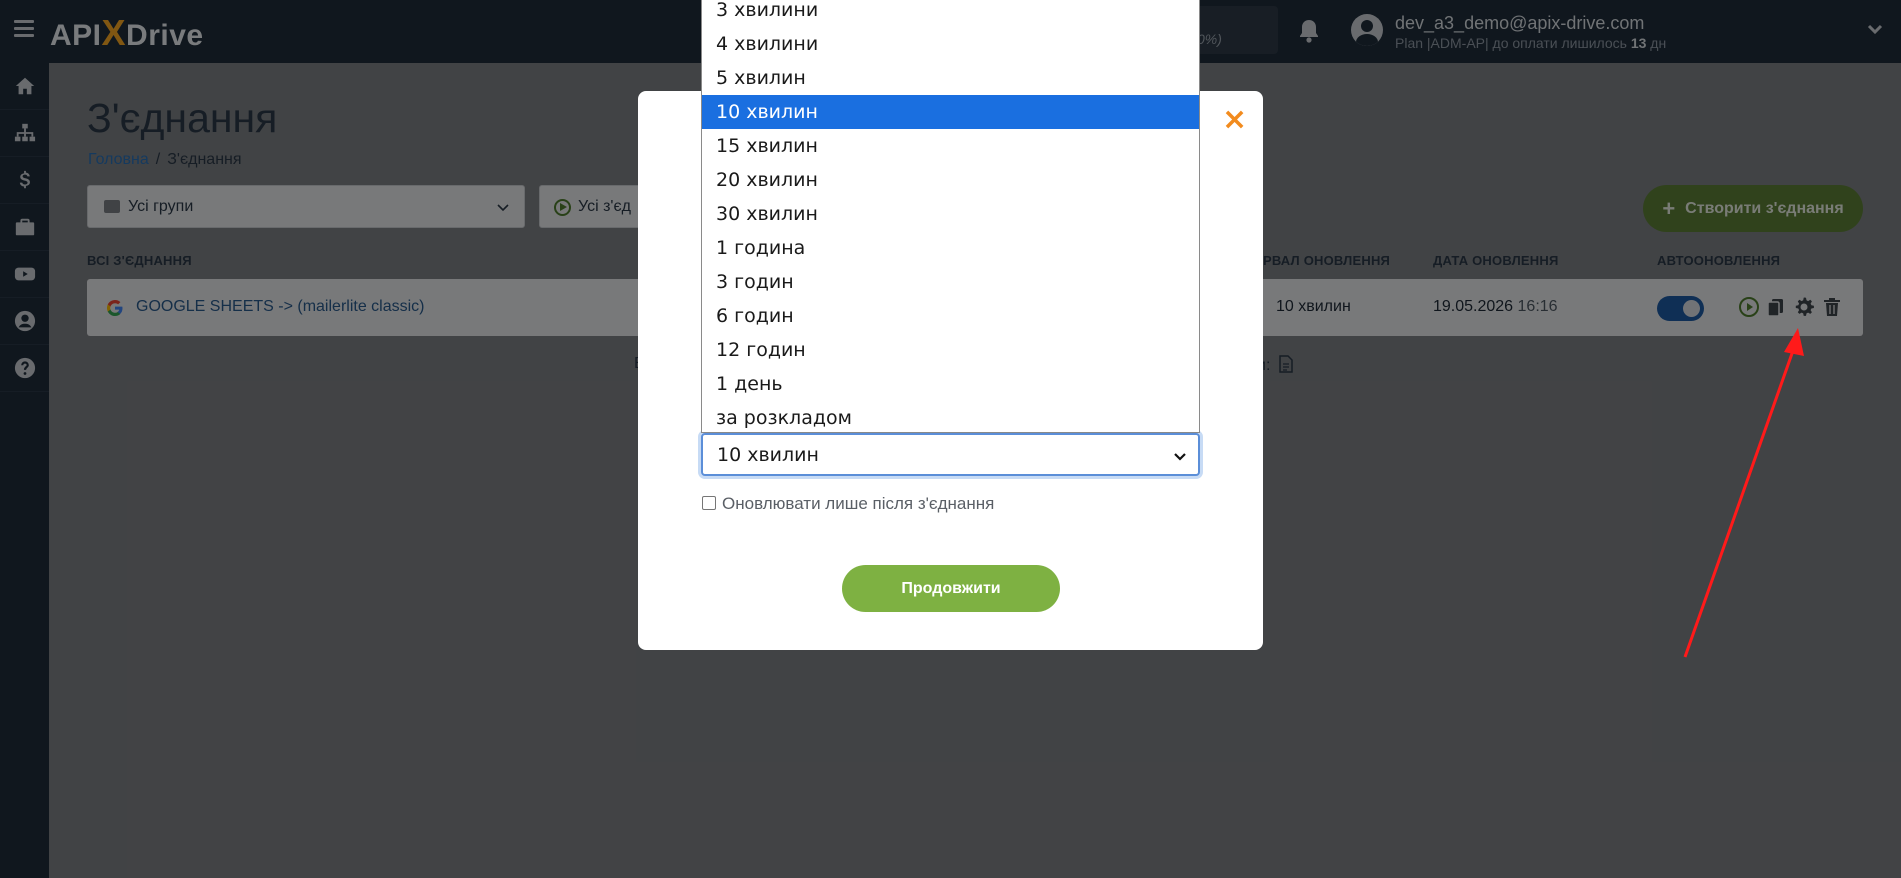  What do you see at coordinates (1180, 456) in the screenshot?
I see `chevron-down-icon` at bounding box center [1180, 456].